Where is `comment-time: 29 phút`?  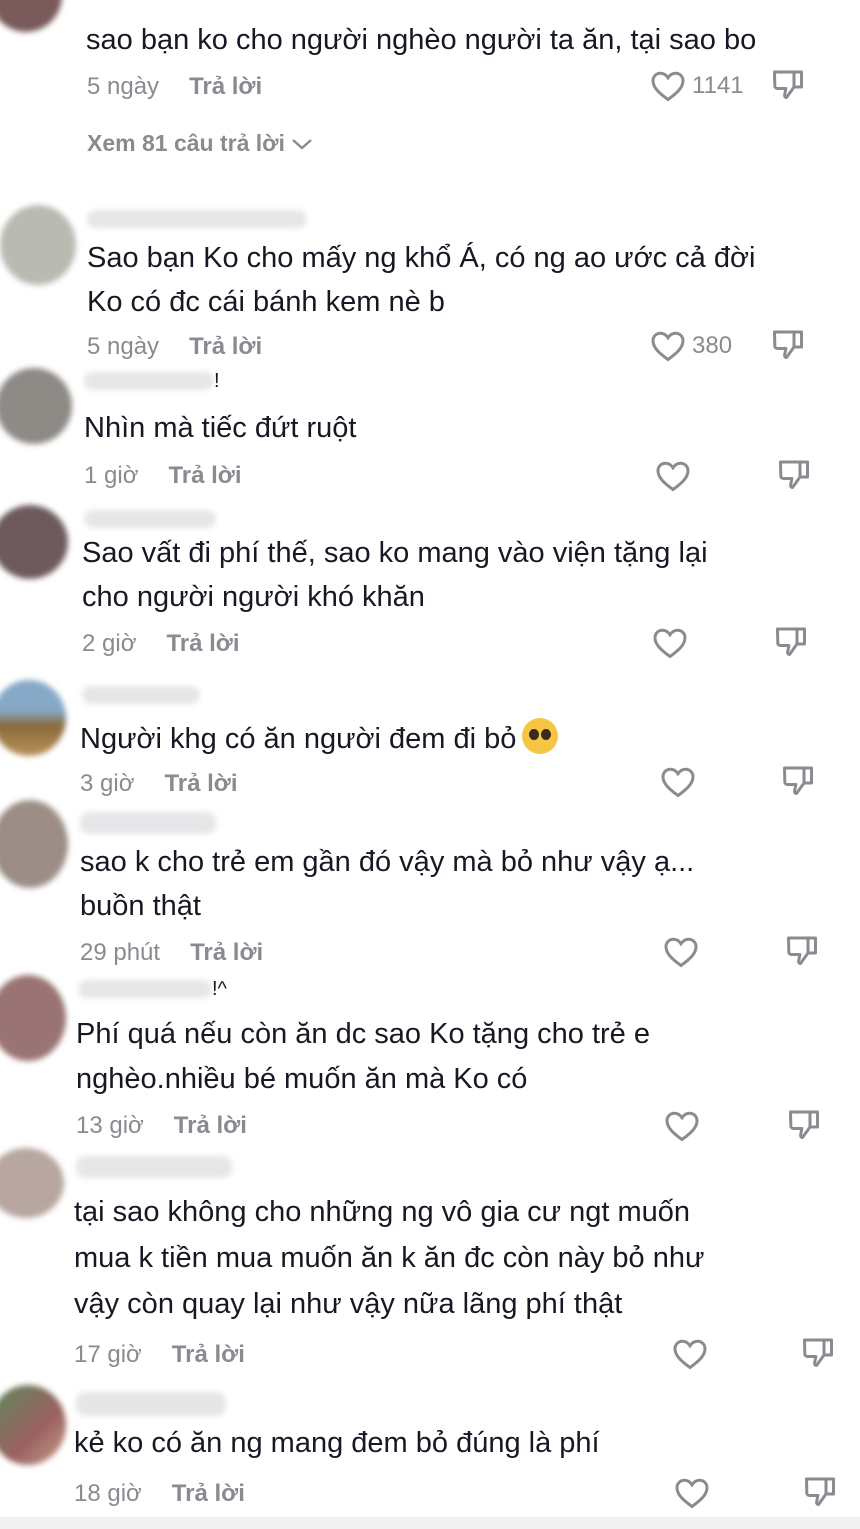
comment-time: 29 phút is located at coordinates (120, 952).